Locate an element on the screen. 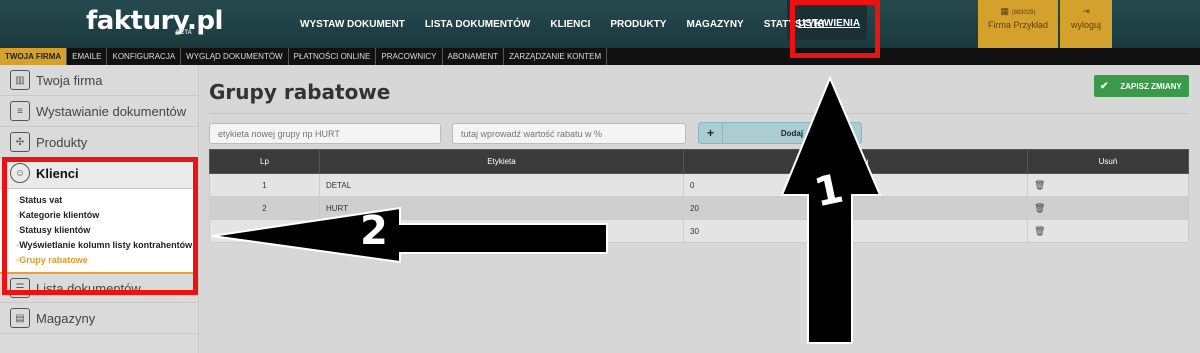  col-rabatu: Rabatu is located at coordinates (855, 161).